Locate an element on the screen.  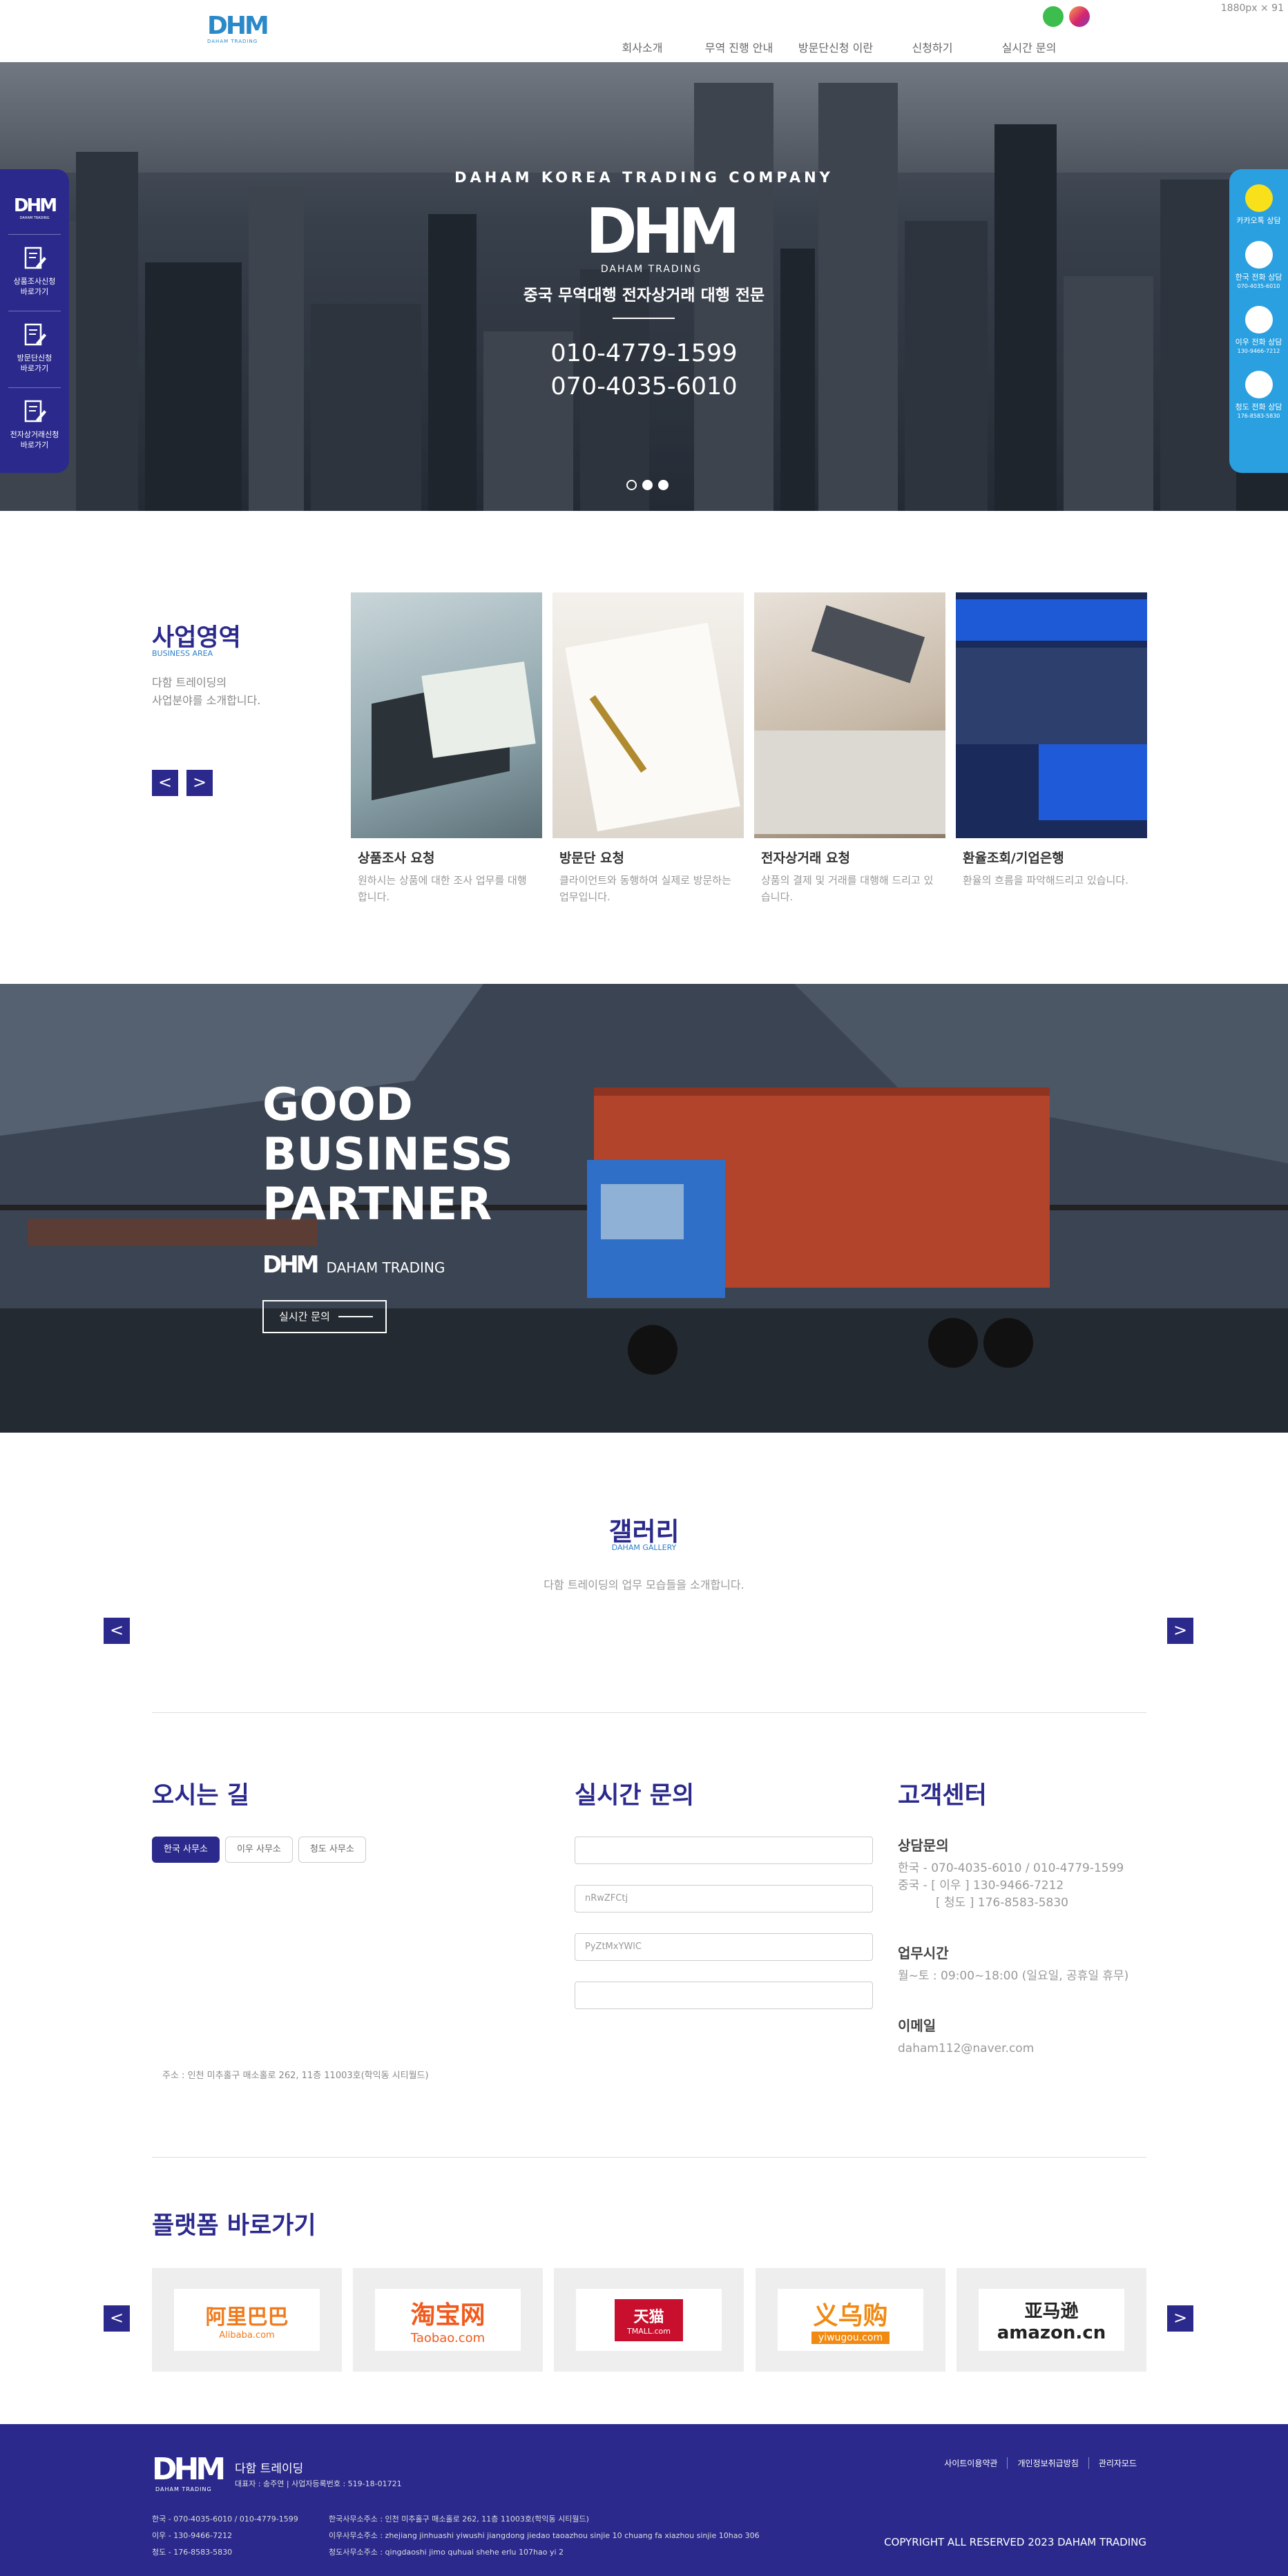
nav-company-intro: 회사소개 is located at coordinates (642, 47).